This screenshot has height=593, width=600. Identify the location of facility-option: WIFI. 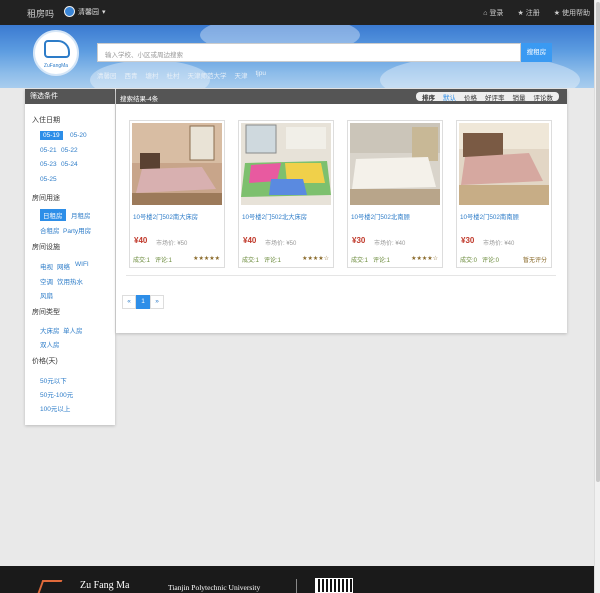
(82, 264).